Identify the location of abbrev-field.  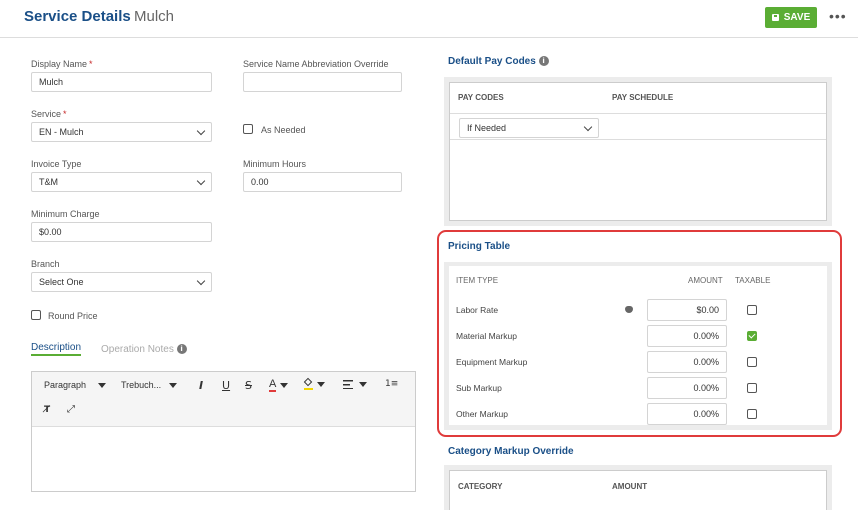
(322, 82).